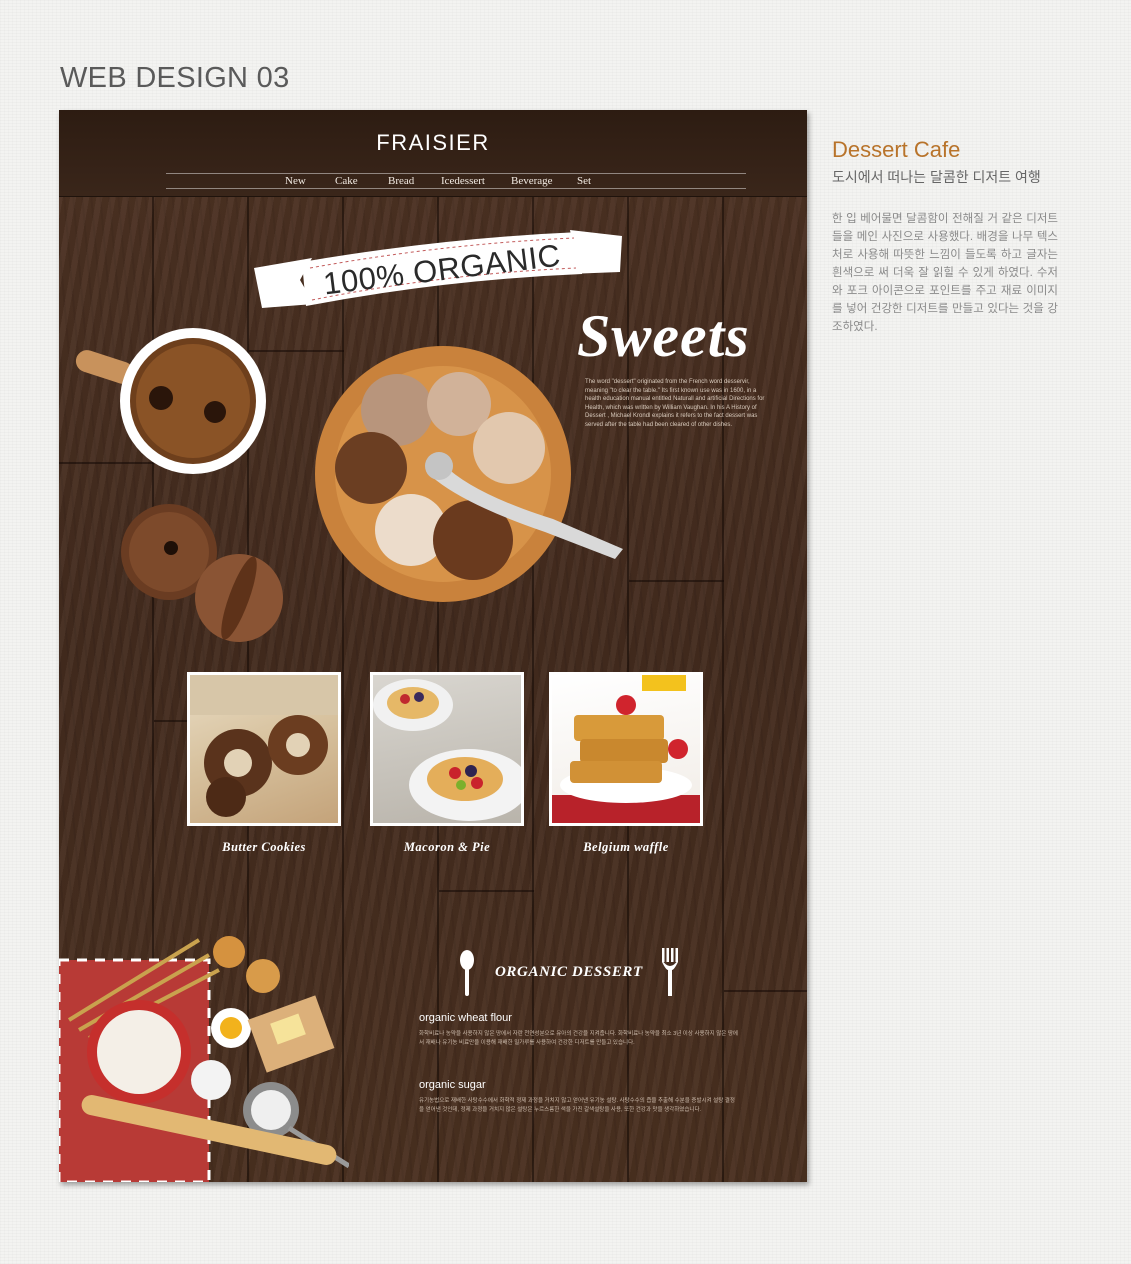 The image size is (1131, 1264). What do you see at coordinates (433, 143) in the screenshot?
I see `brand-logo: FRAISIER` at bounding box center [433, 143].